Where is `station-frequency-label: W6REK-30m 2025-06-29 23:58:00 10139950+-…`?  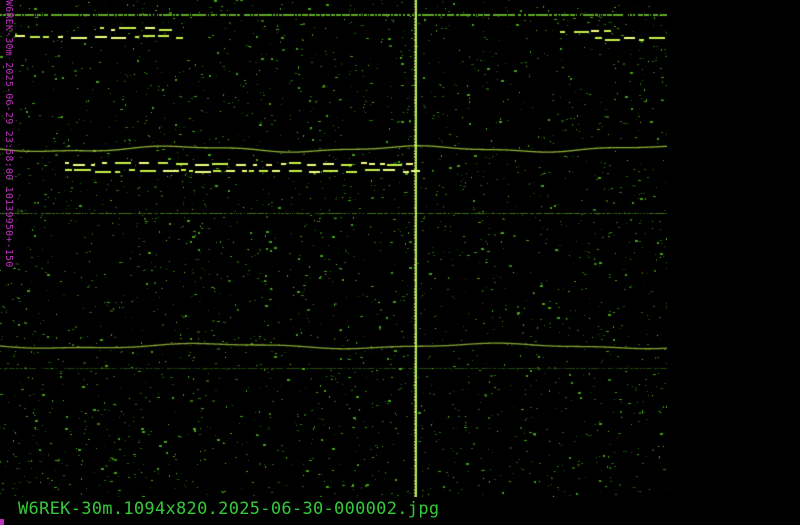
station-frequency-label: W6REK-30m 2025-06-29 23:58:00 10139950+-… is located at coordinates (8, 134).